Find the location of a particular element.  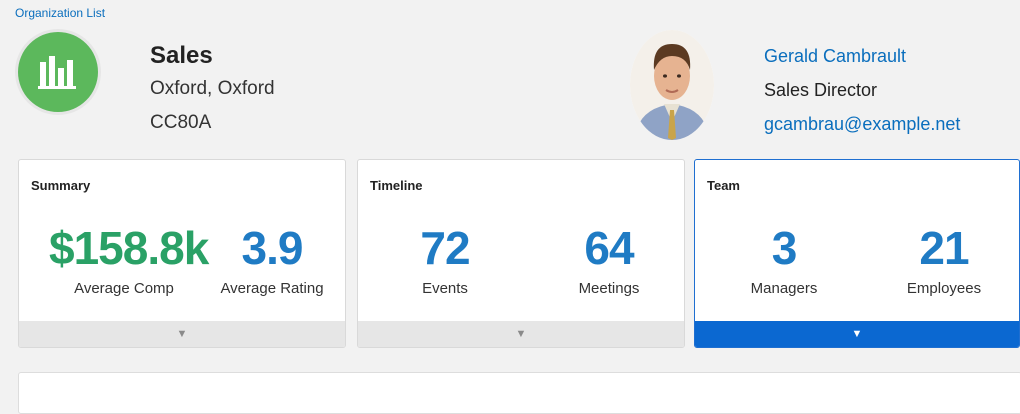

organization-name: Sales is located at coordinates (181, 55).